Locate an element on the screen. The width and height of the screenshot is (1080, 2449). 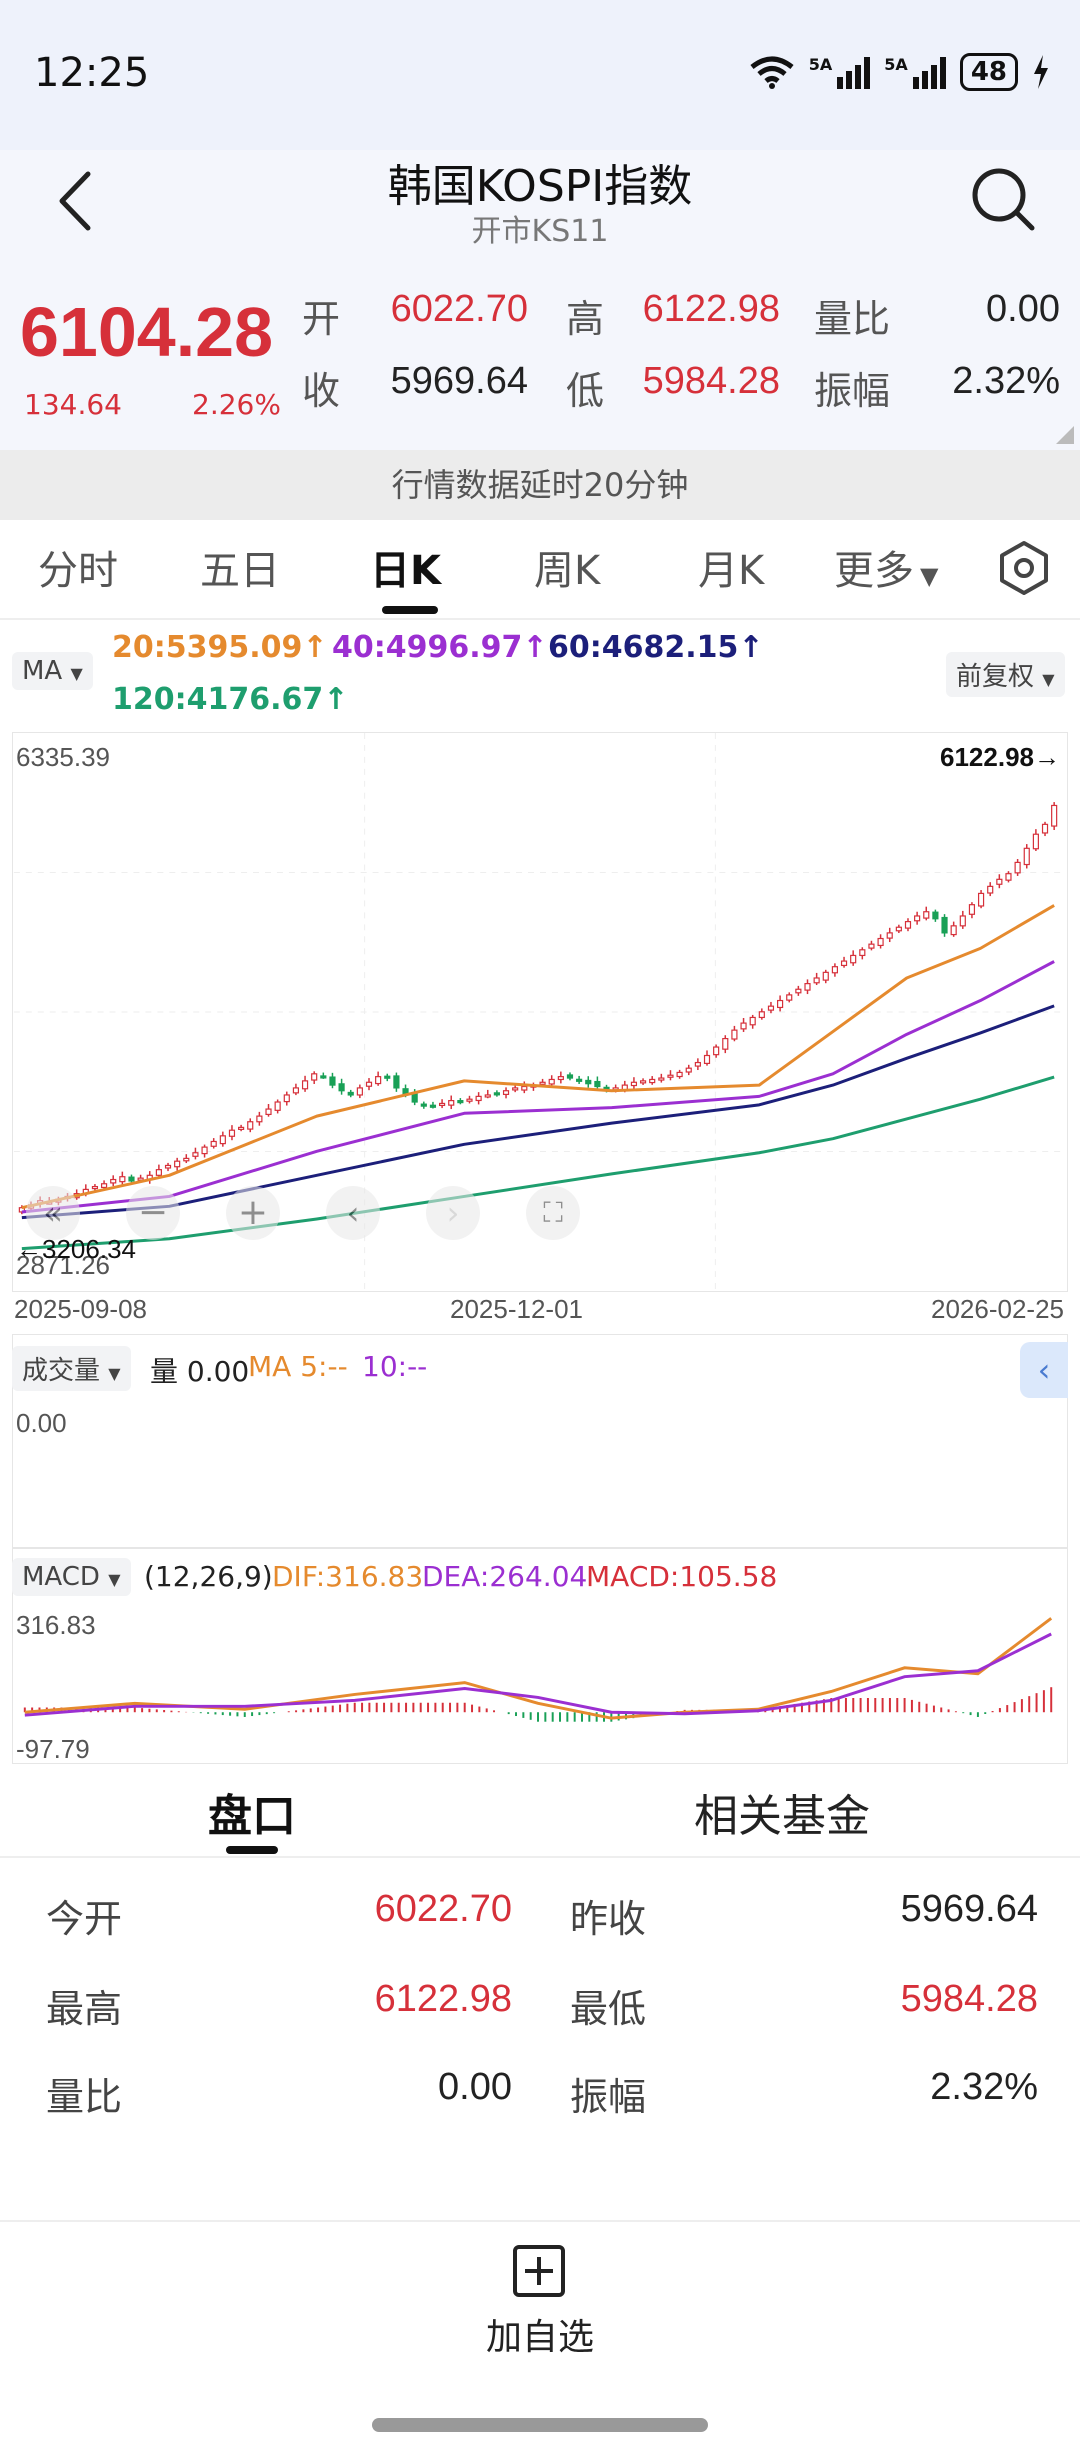
macd-selector-label: MACD is located at coordinates (61, 1577).